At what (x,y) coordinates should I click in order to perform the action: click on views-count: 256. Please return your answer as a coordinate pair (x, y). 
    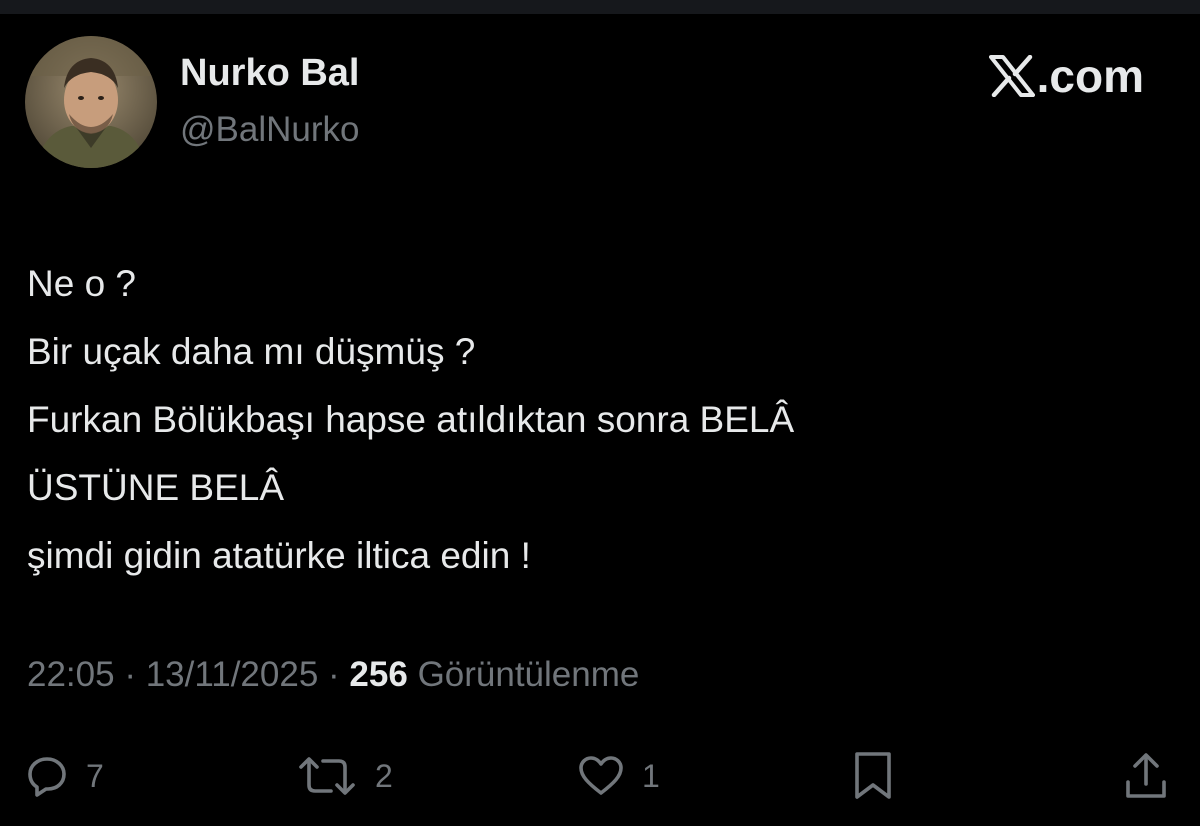
    Looking at the image, I should click on (378, 674).